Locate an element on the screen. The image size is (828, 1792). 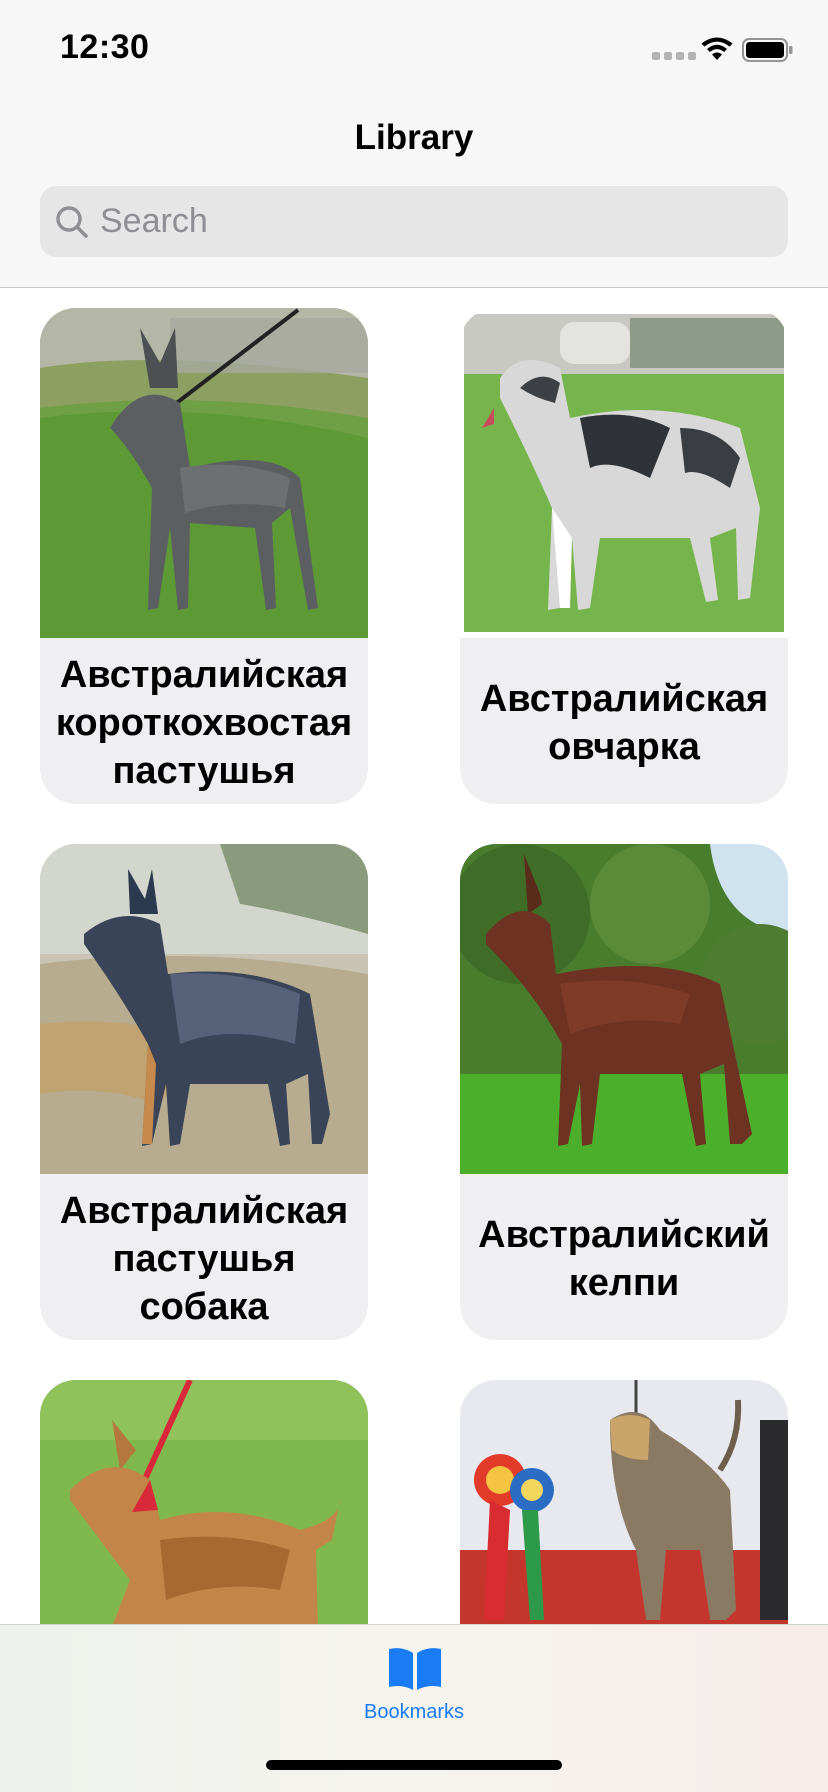
silky-terrier-photo is located at coordinates (624, 1502).